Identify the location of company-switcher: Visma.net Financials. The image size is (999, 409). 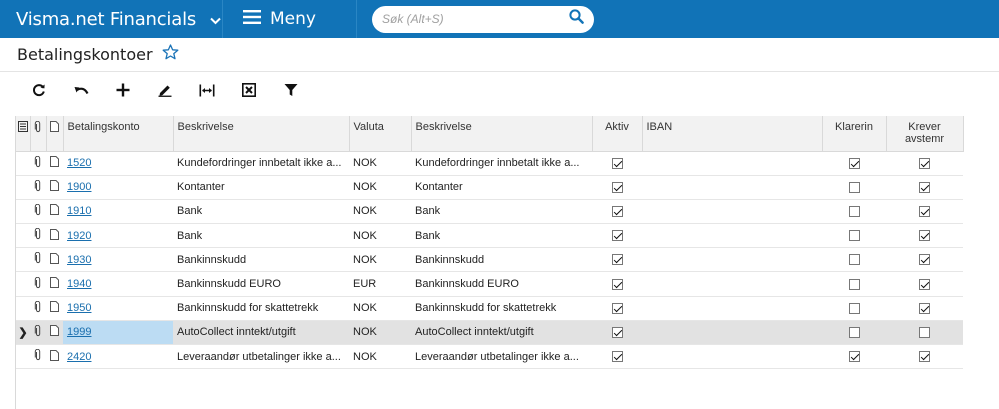
(111, 19).